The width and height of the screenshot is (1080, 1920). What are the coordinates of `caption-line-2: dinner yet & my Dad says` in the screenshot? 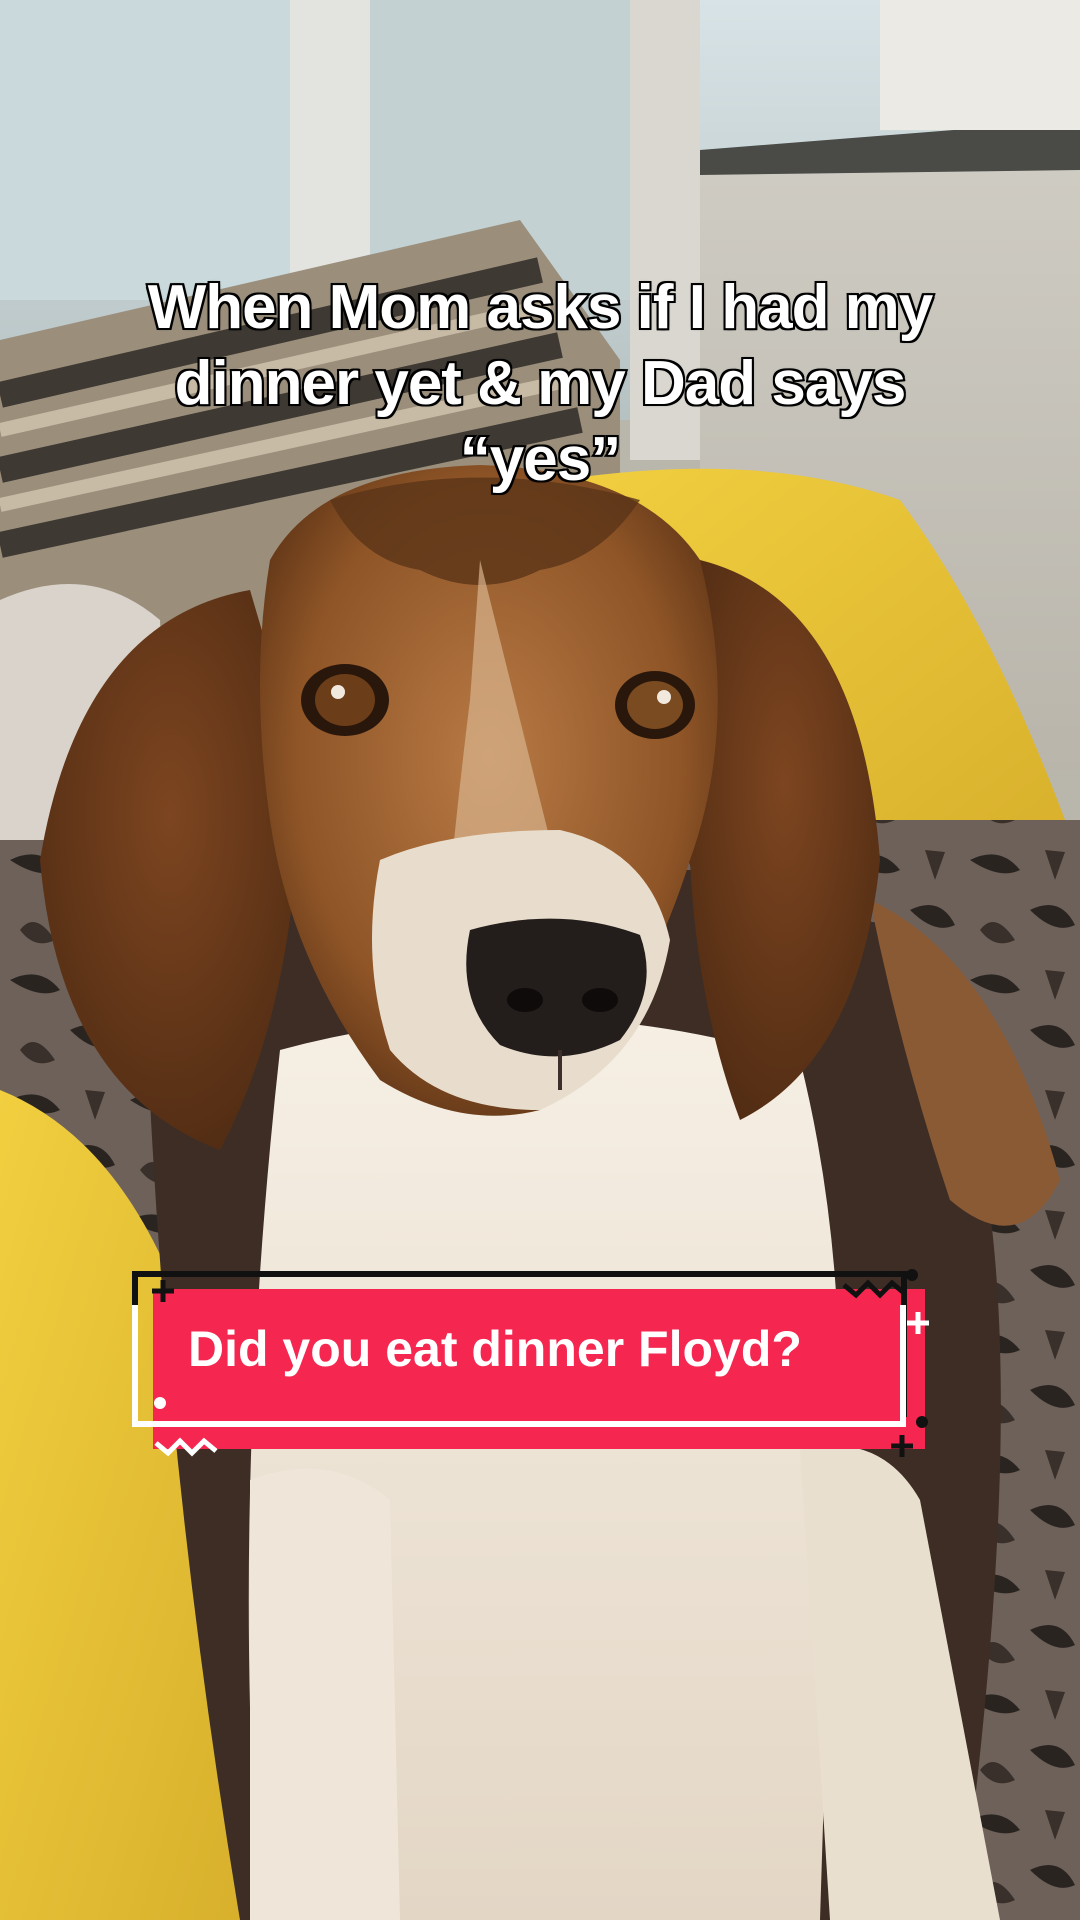 It's located at (541, 383).